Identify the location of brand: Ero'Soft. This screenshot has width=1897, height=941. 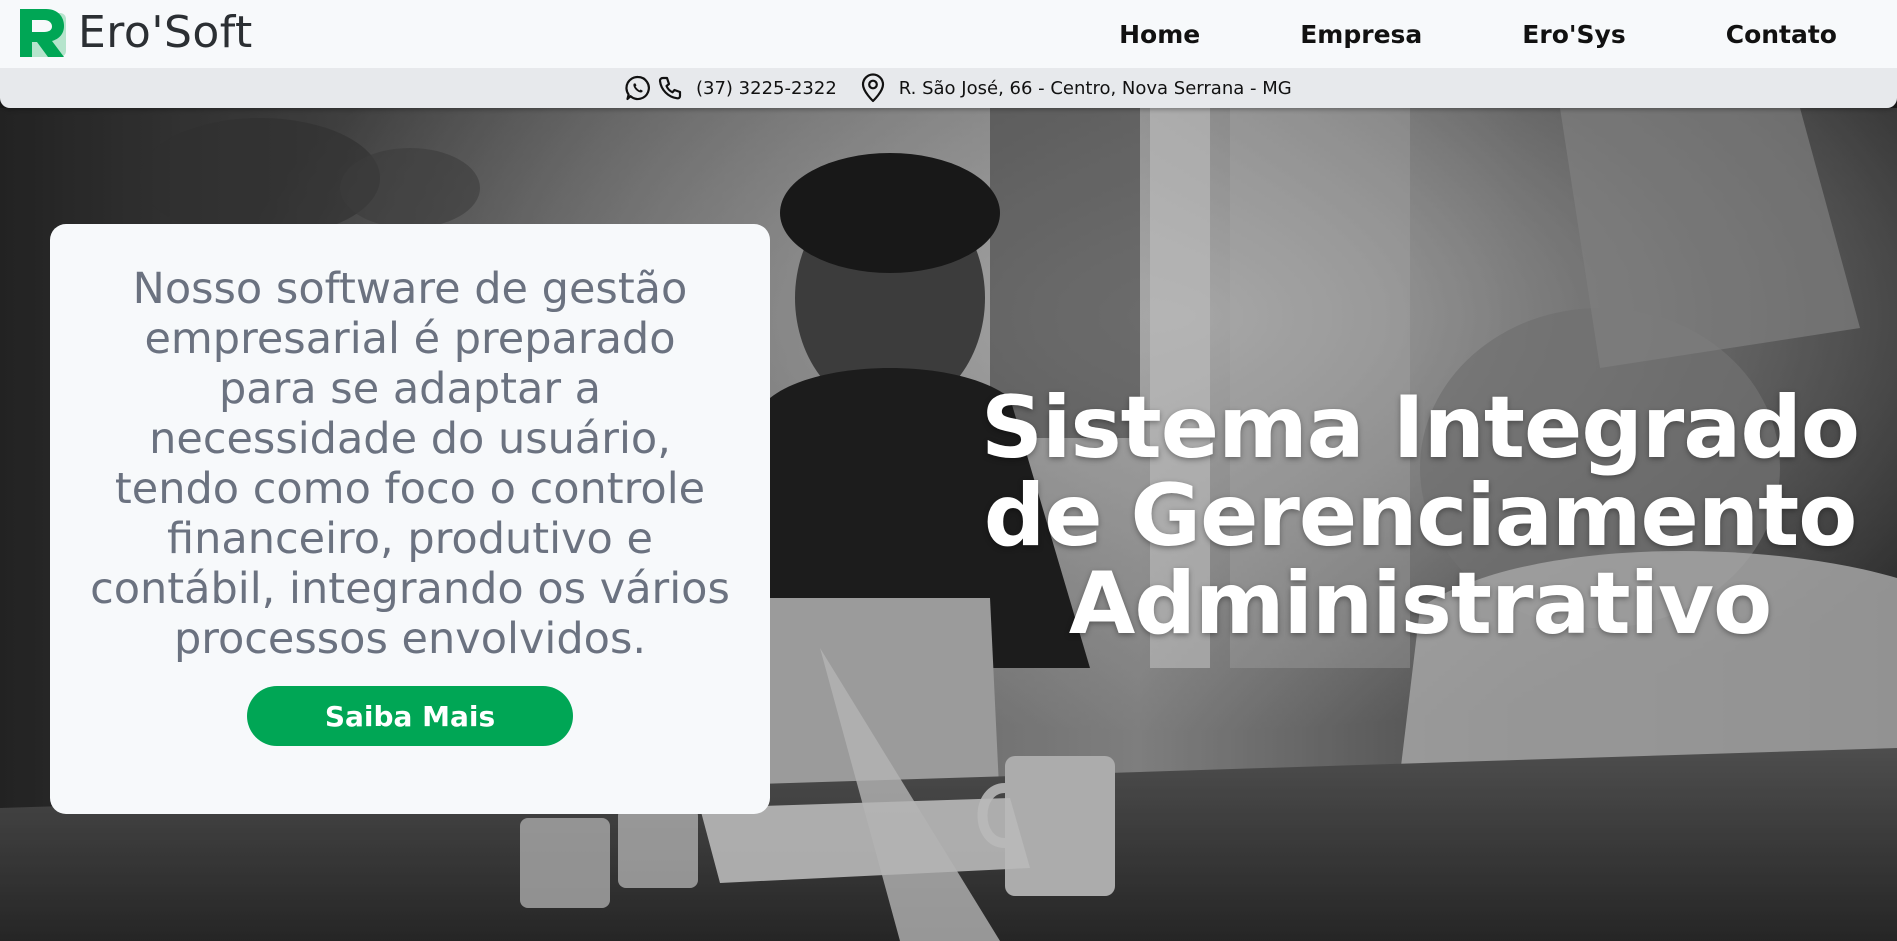
(134, 33).